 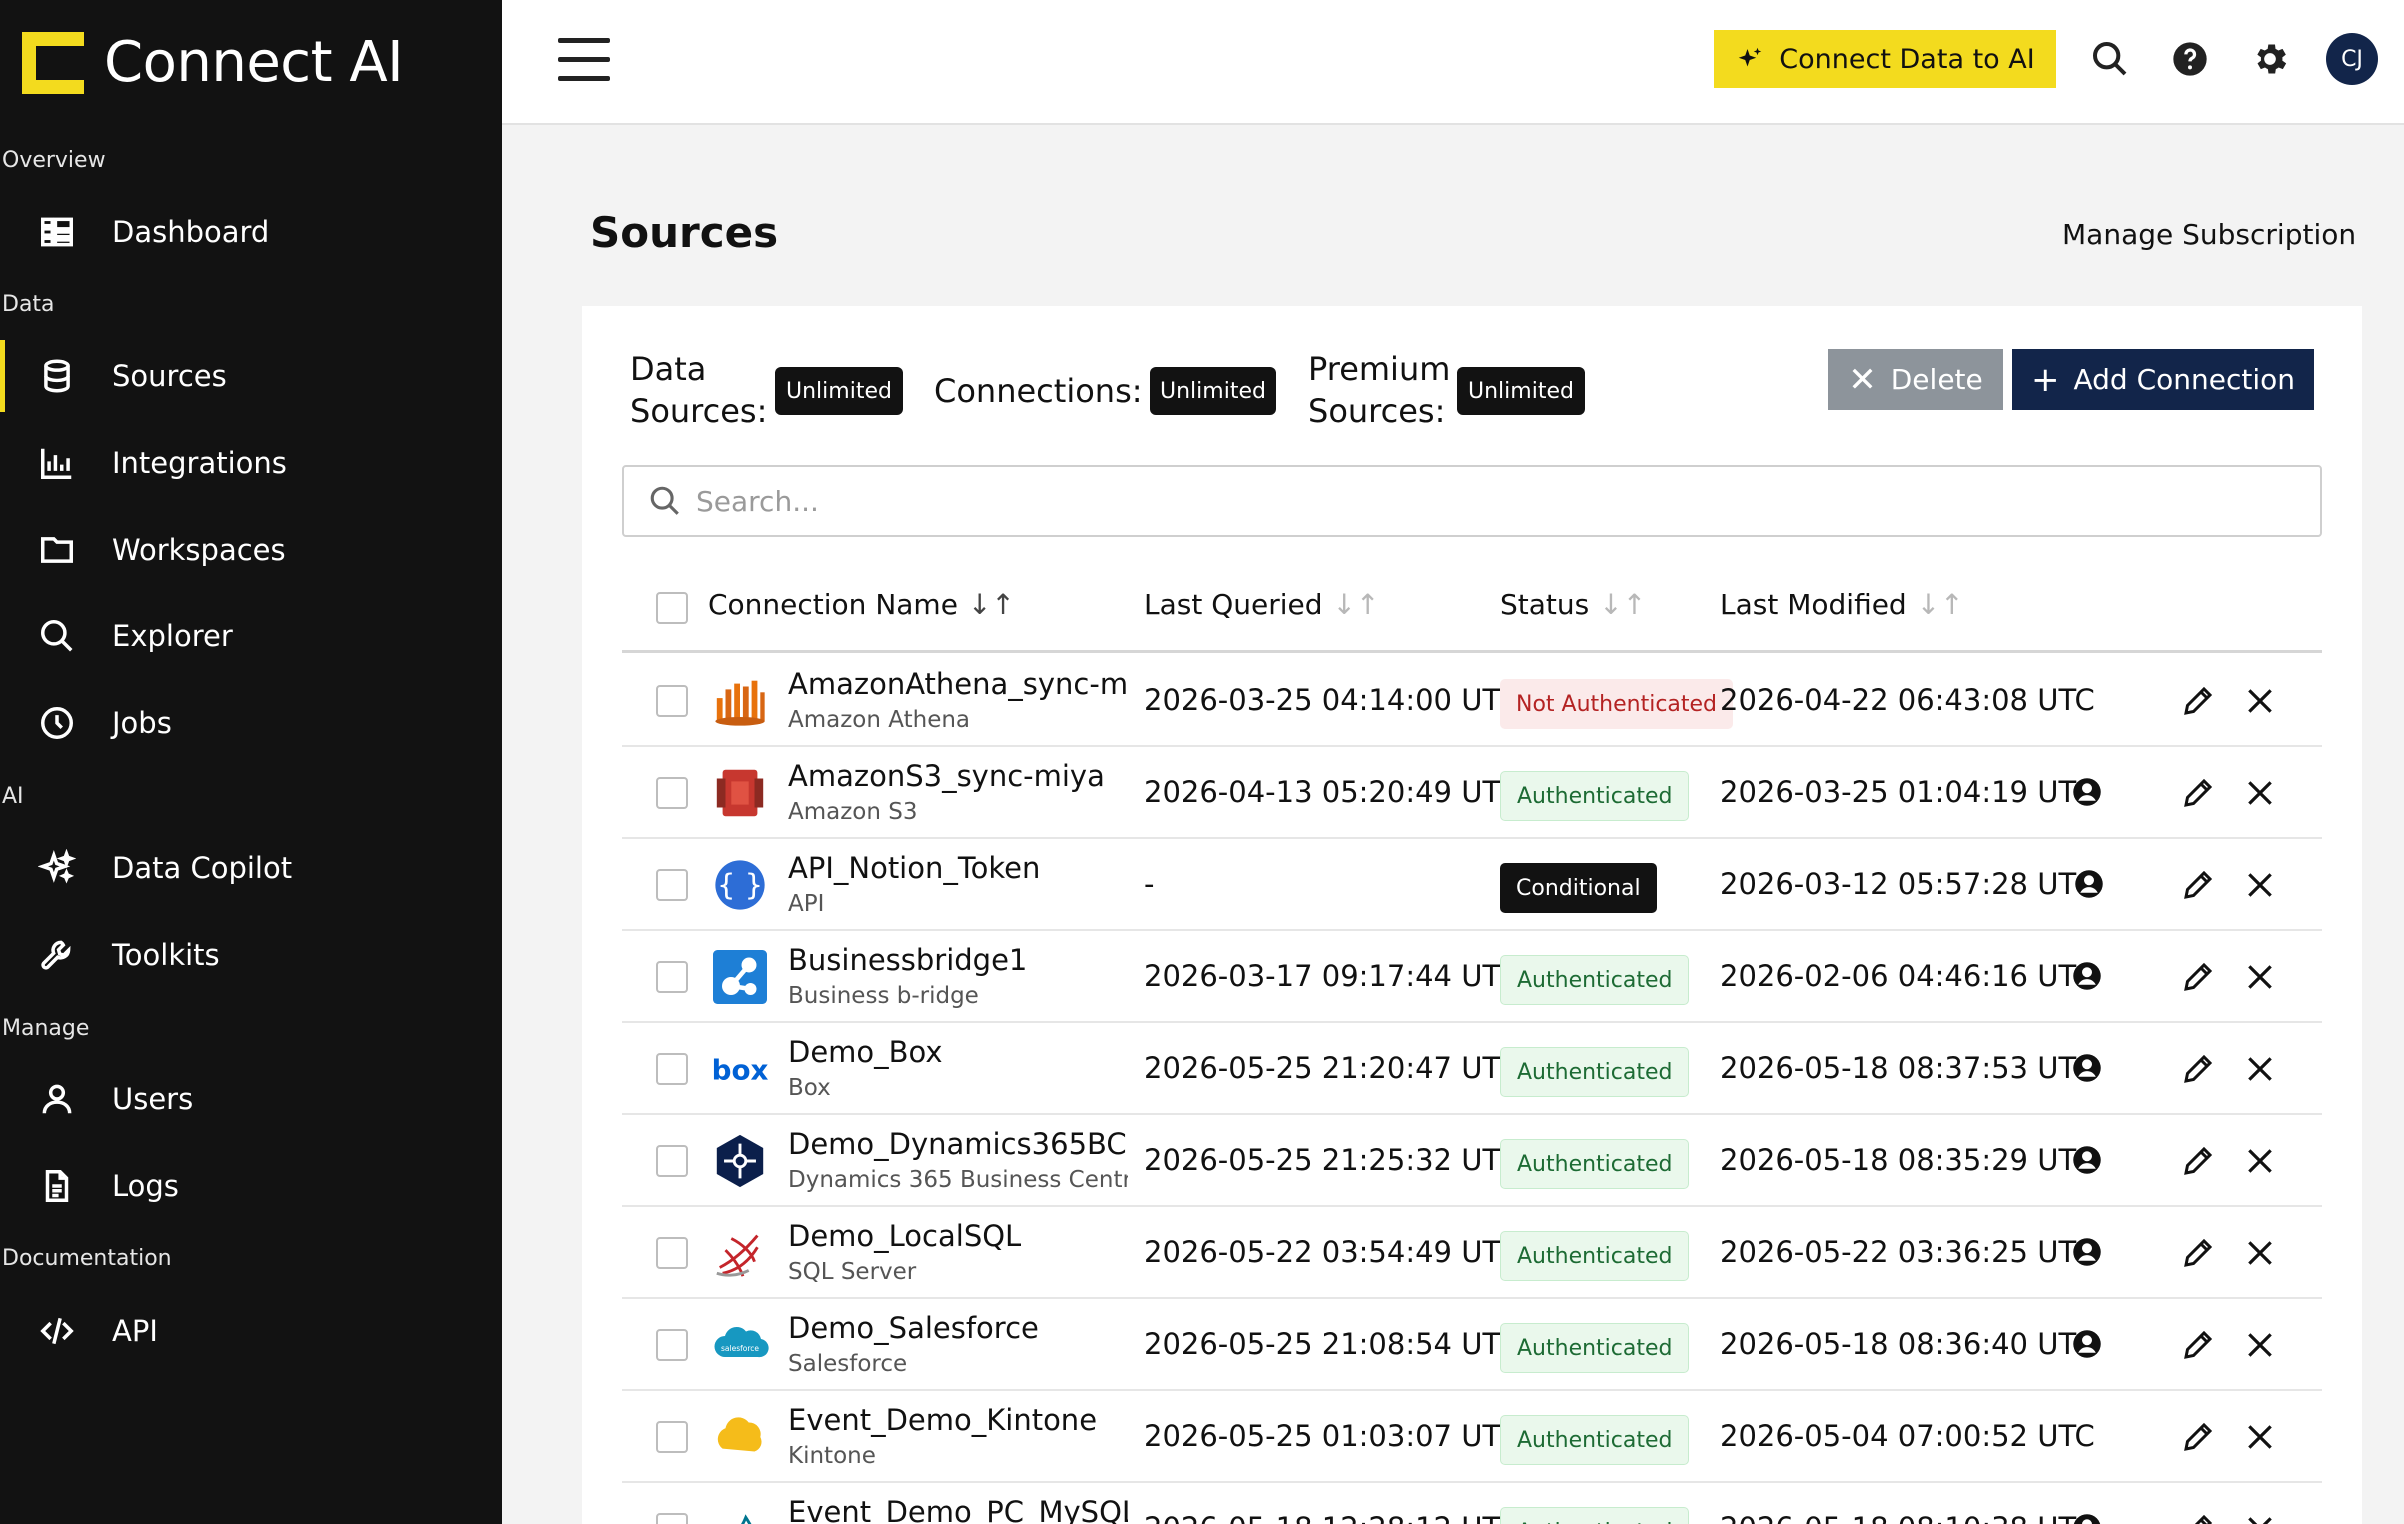 I want to click on connection-name: Demo_Dynamics365BC, so click(x=958, y=1144).